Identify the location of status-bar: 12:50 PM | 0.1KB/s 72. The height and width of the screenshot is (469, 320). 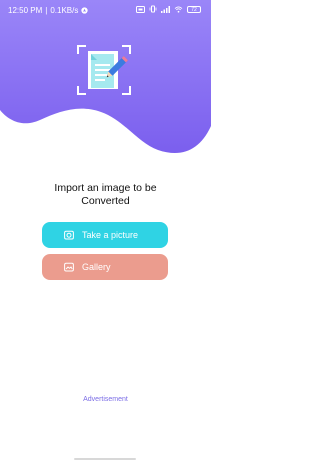
(105, 10).